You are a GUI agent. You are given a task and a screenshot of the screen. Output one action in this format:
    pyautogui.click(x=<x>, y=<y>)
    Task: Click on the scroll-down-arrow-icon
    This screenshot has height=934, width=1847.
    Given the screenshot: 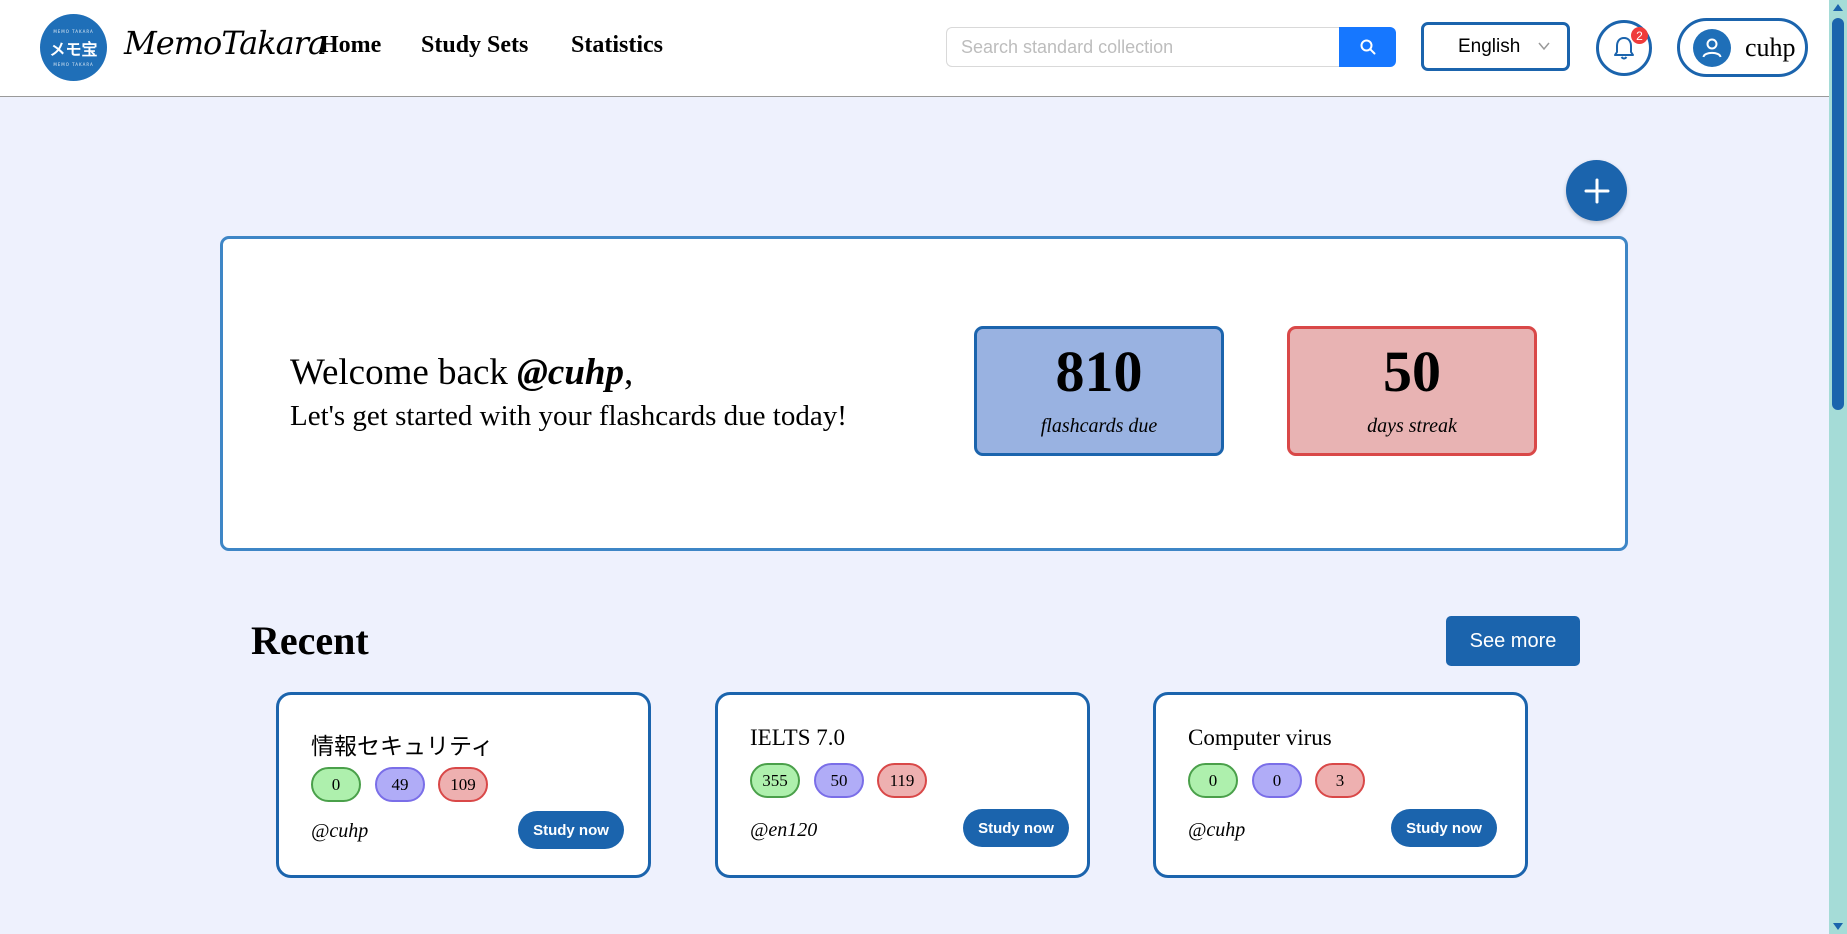 What is the action you would take?
    pyautogui.click(x=1838, y=926)
    